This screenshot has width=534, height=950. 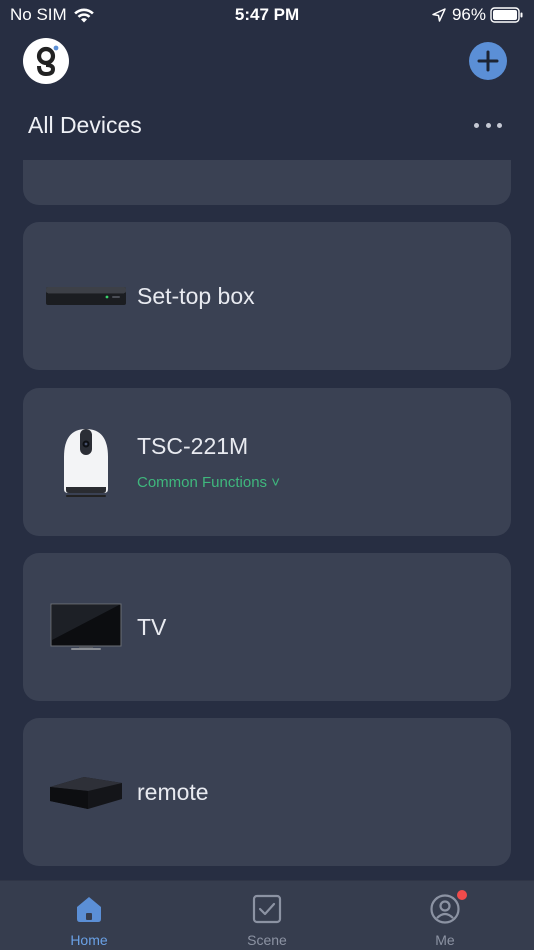 I want to click on battery-percent: 96%, so click(x=468, y=14).